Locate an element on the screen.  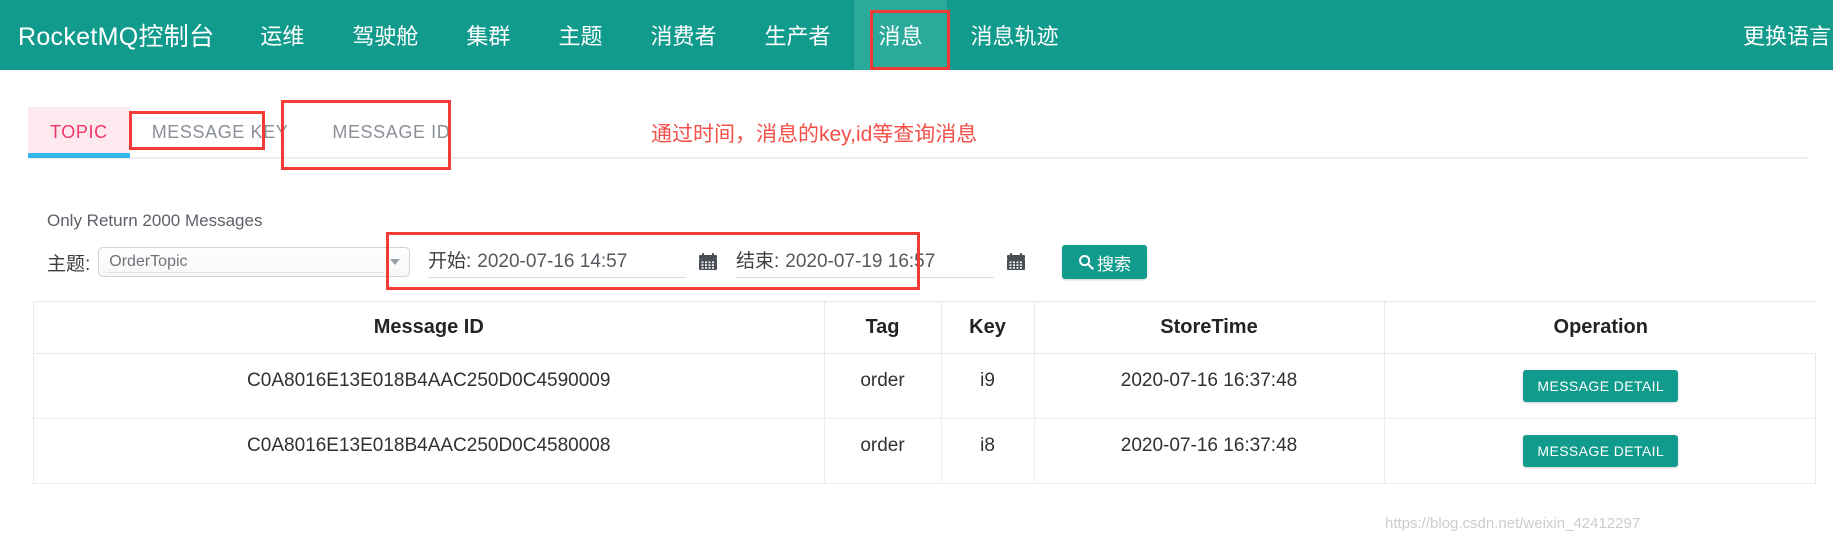
annotation-note-text: 通过时间，消息的key,id等查询消息 is located at coordinates (814, 134).